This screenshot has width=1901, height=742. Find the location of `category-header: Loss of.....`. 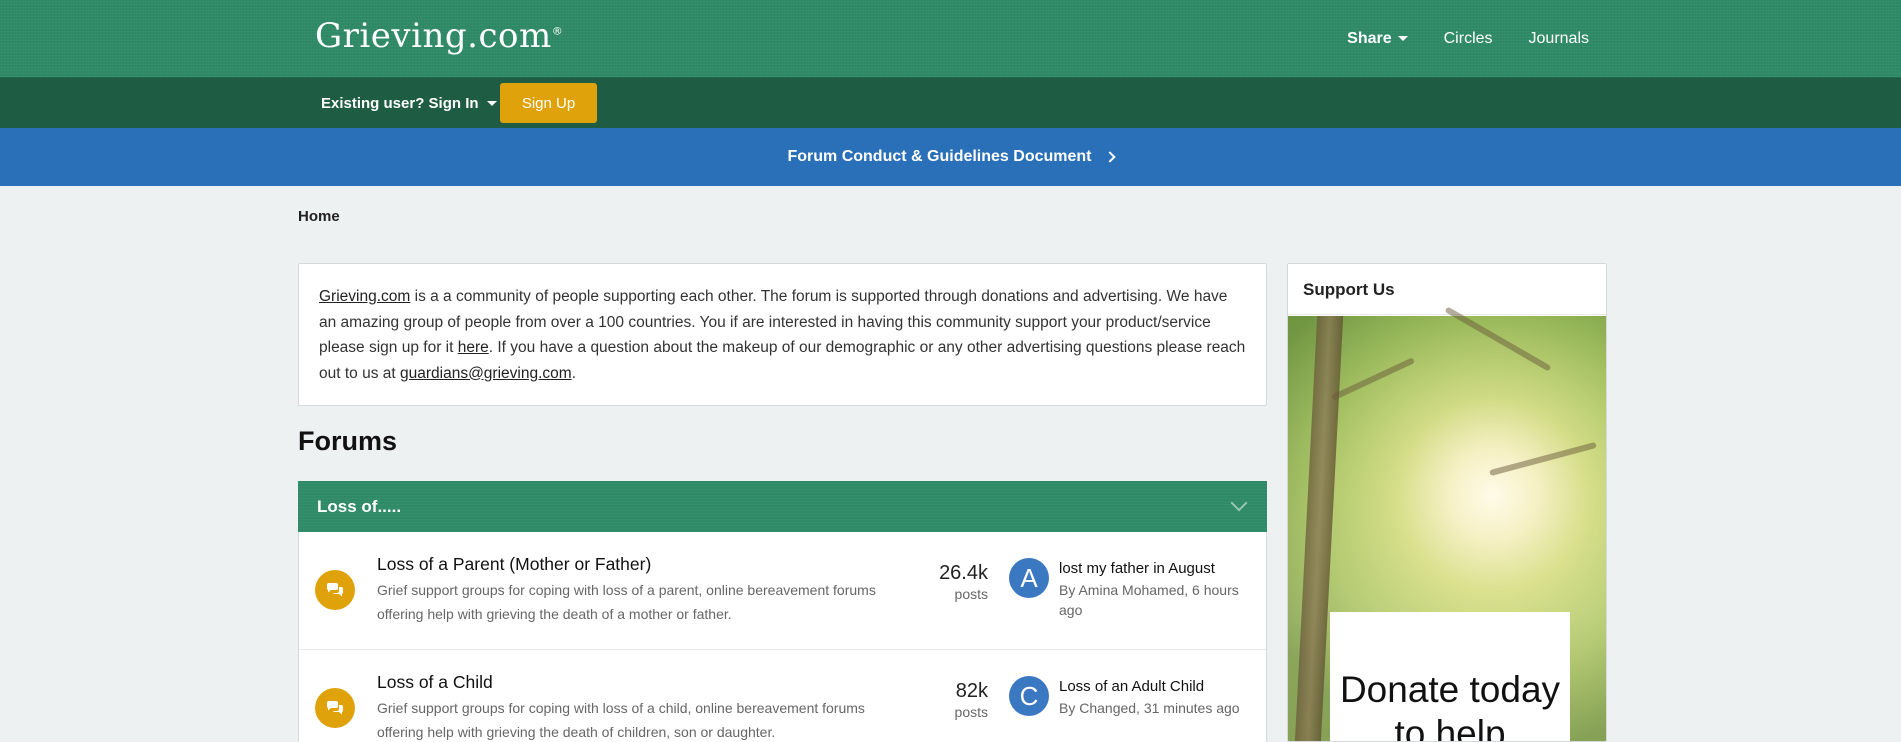

category-header: Loss of..... is located at coordinates (782, 506).